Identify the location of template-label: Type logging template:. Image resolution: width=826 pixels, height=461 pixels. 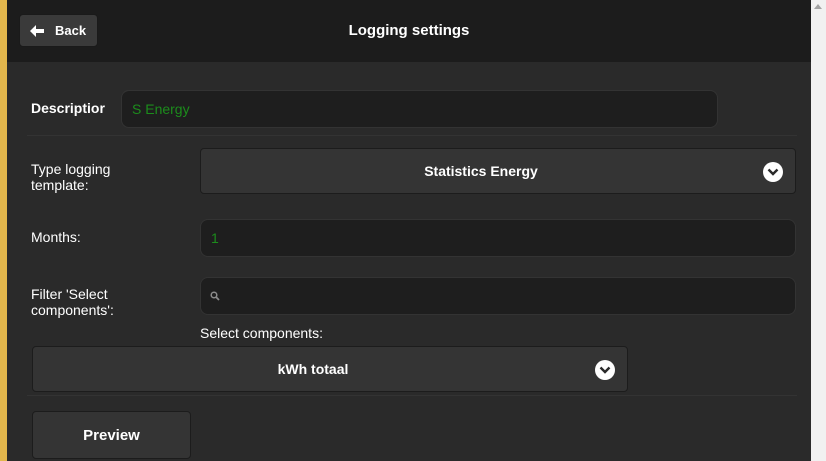
(70, 177).